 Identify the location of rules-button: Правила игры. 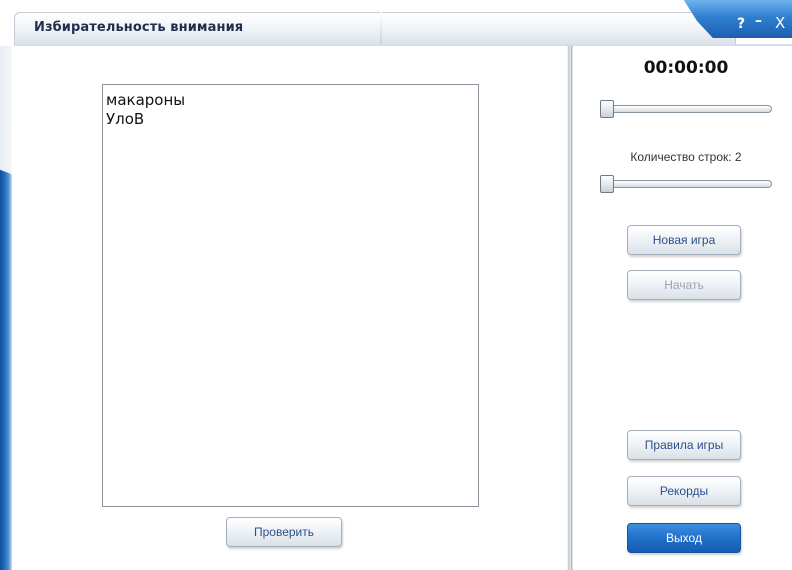
(684, 445).